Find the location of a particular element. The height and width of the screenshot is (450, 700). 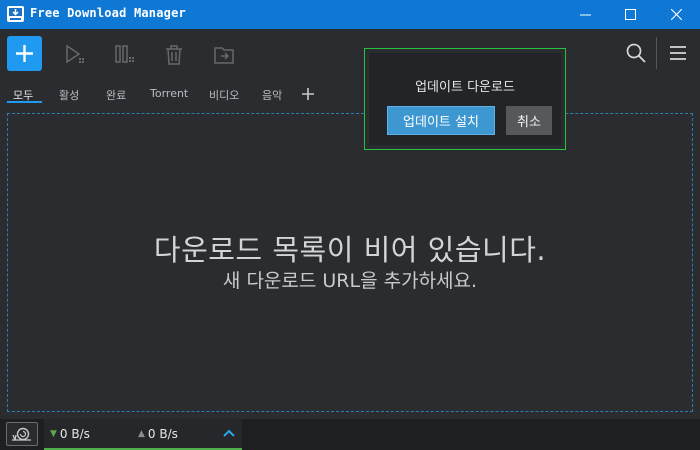

close-icon is located at coordinates (676, 14).